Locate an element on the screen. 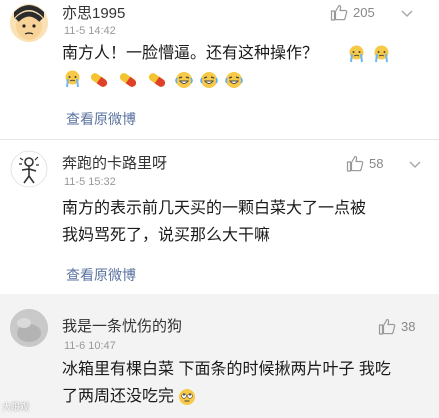  like-count: 58 is located at coordinates (376, 163).